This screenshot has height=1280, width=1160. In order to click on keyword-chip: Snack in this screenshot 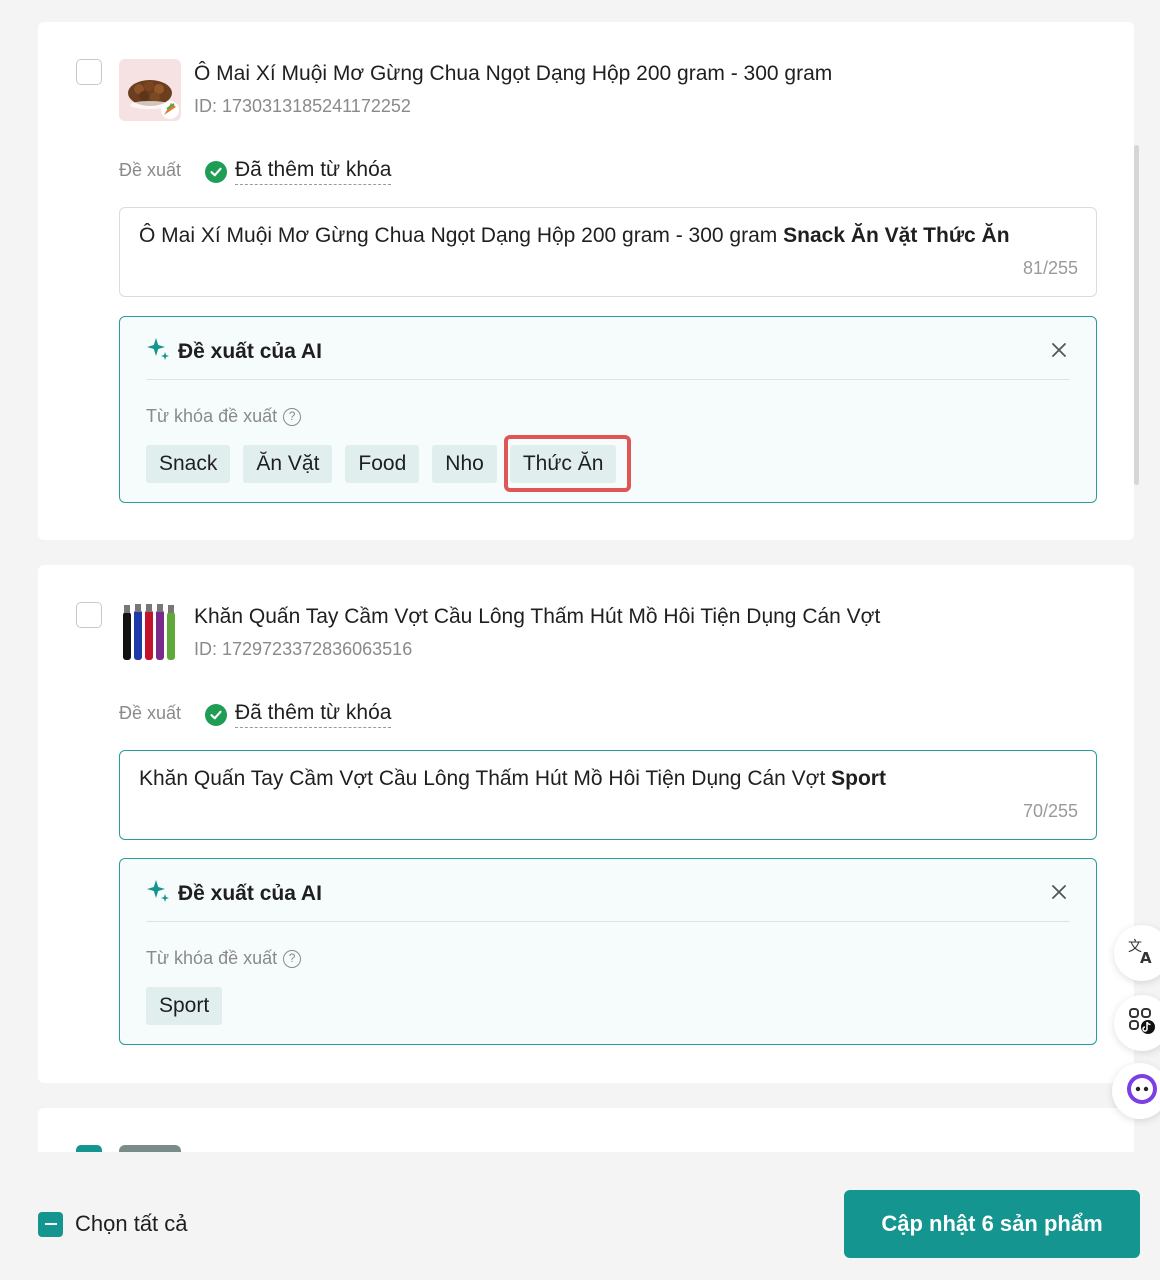, I will do `click(188, 464)`.